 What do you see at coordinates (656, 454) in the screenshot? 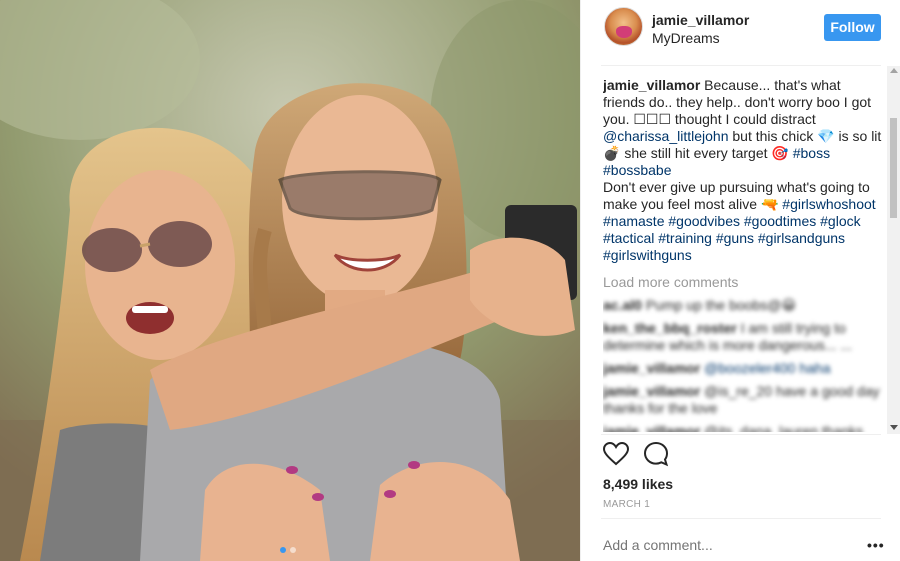
I see `comment-icon` at bounding box center [656, 454].